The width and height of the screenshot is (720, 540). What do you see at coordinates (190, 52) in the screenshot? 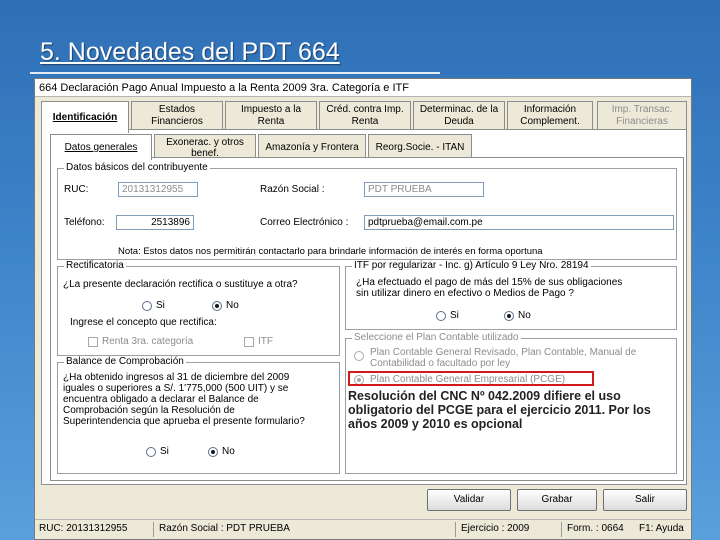
I see `slide-title: 5. Novedades del PDT 664` at bounding box center [190, 52].